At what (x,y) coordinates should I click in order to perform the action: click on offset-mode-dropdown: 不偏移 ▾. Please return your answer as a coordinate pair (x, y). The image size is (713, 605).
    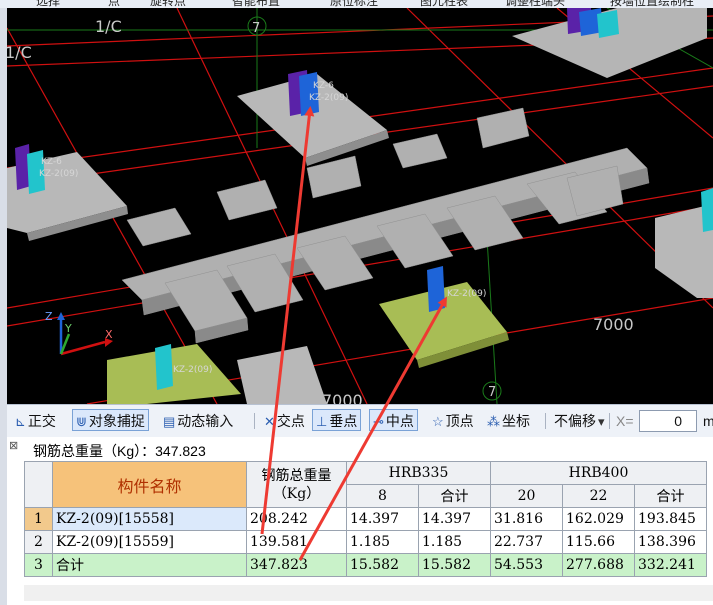
    Looking at the image, I should click on (580, 420).